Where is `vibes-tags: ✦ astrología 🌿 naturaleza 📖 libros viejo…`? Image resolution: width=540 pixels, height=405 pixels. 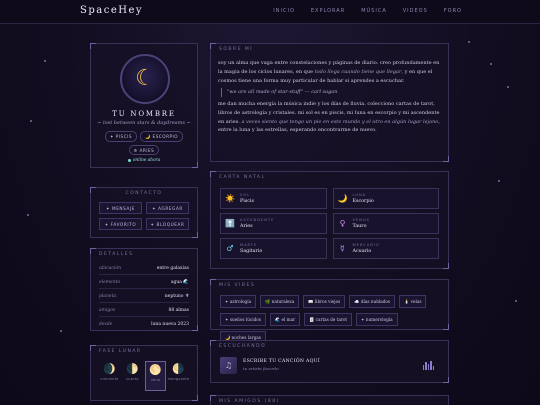 vibes-tags: ✦ astrología 🌿 naturaleza 📖 libros viejo… is located at coordinates (329, 319).